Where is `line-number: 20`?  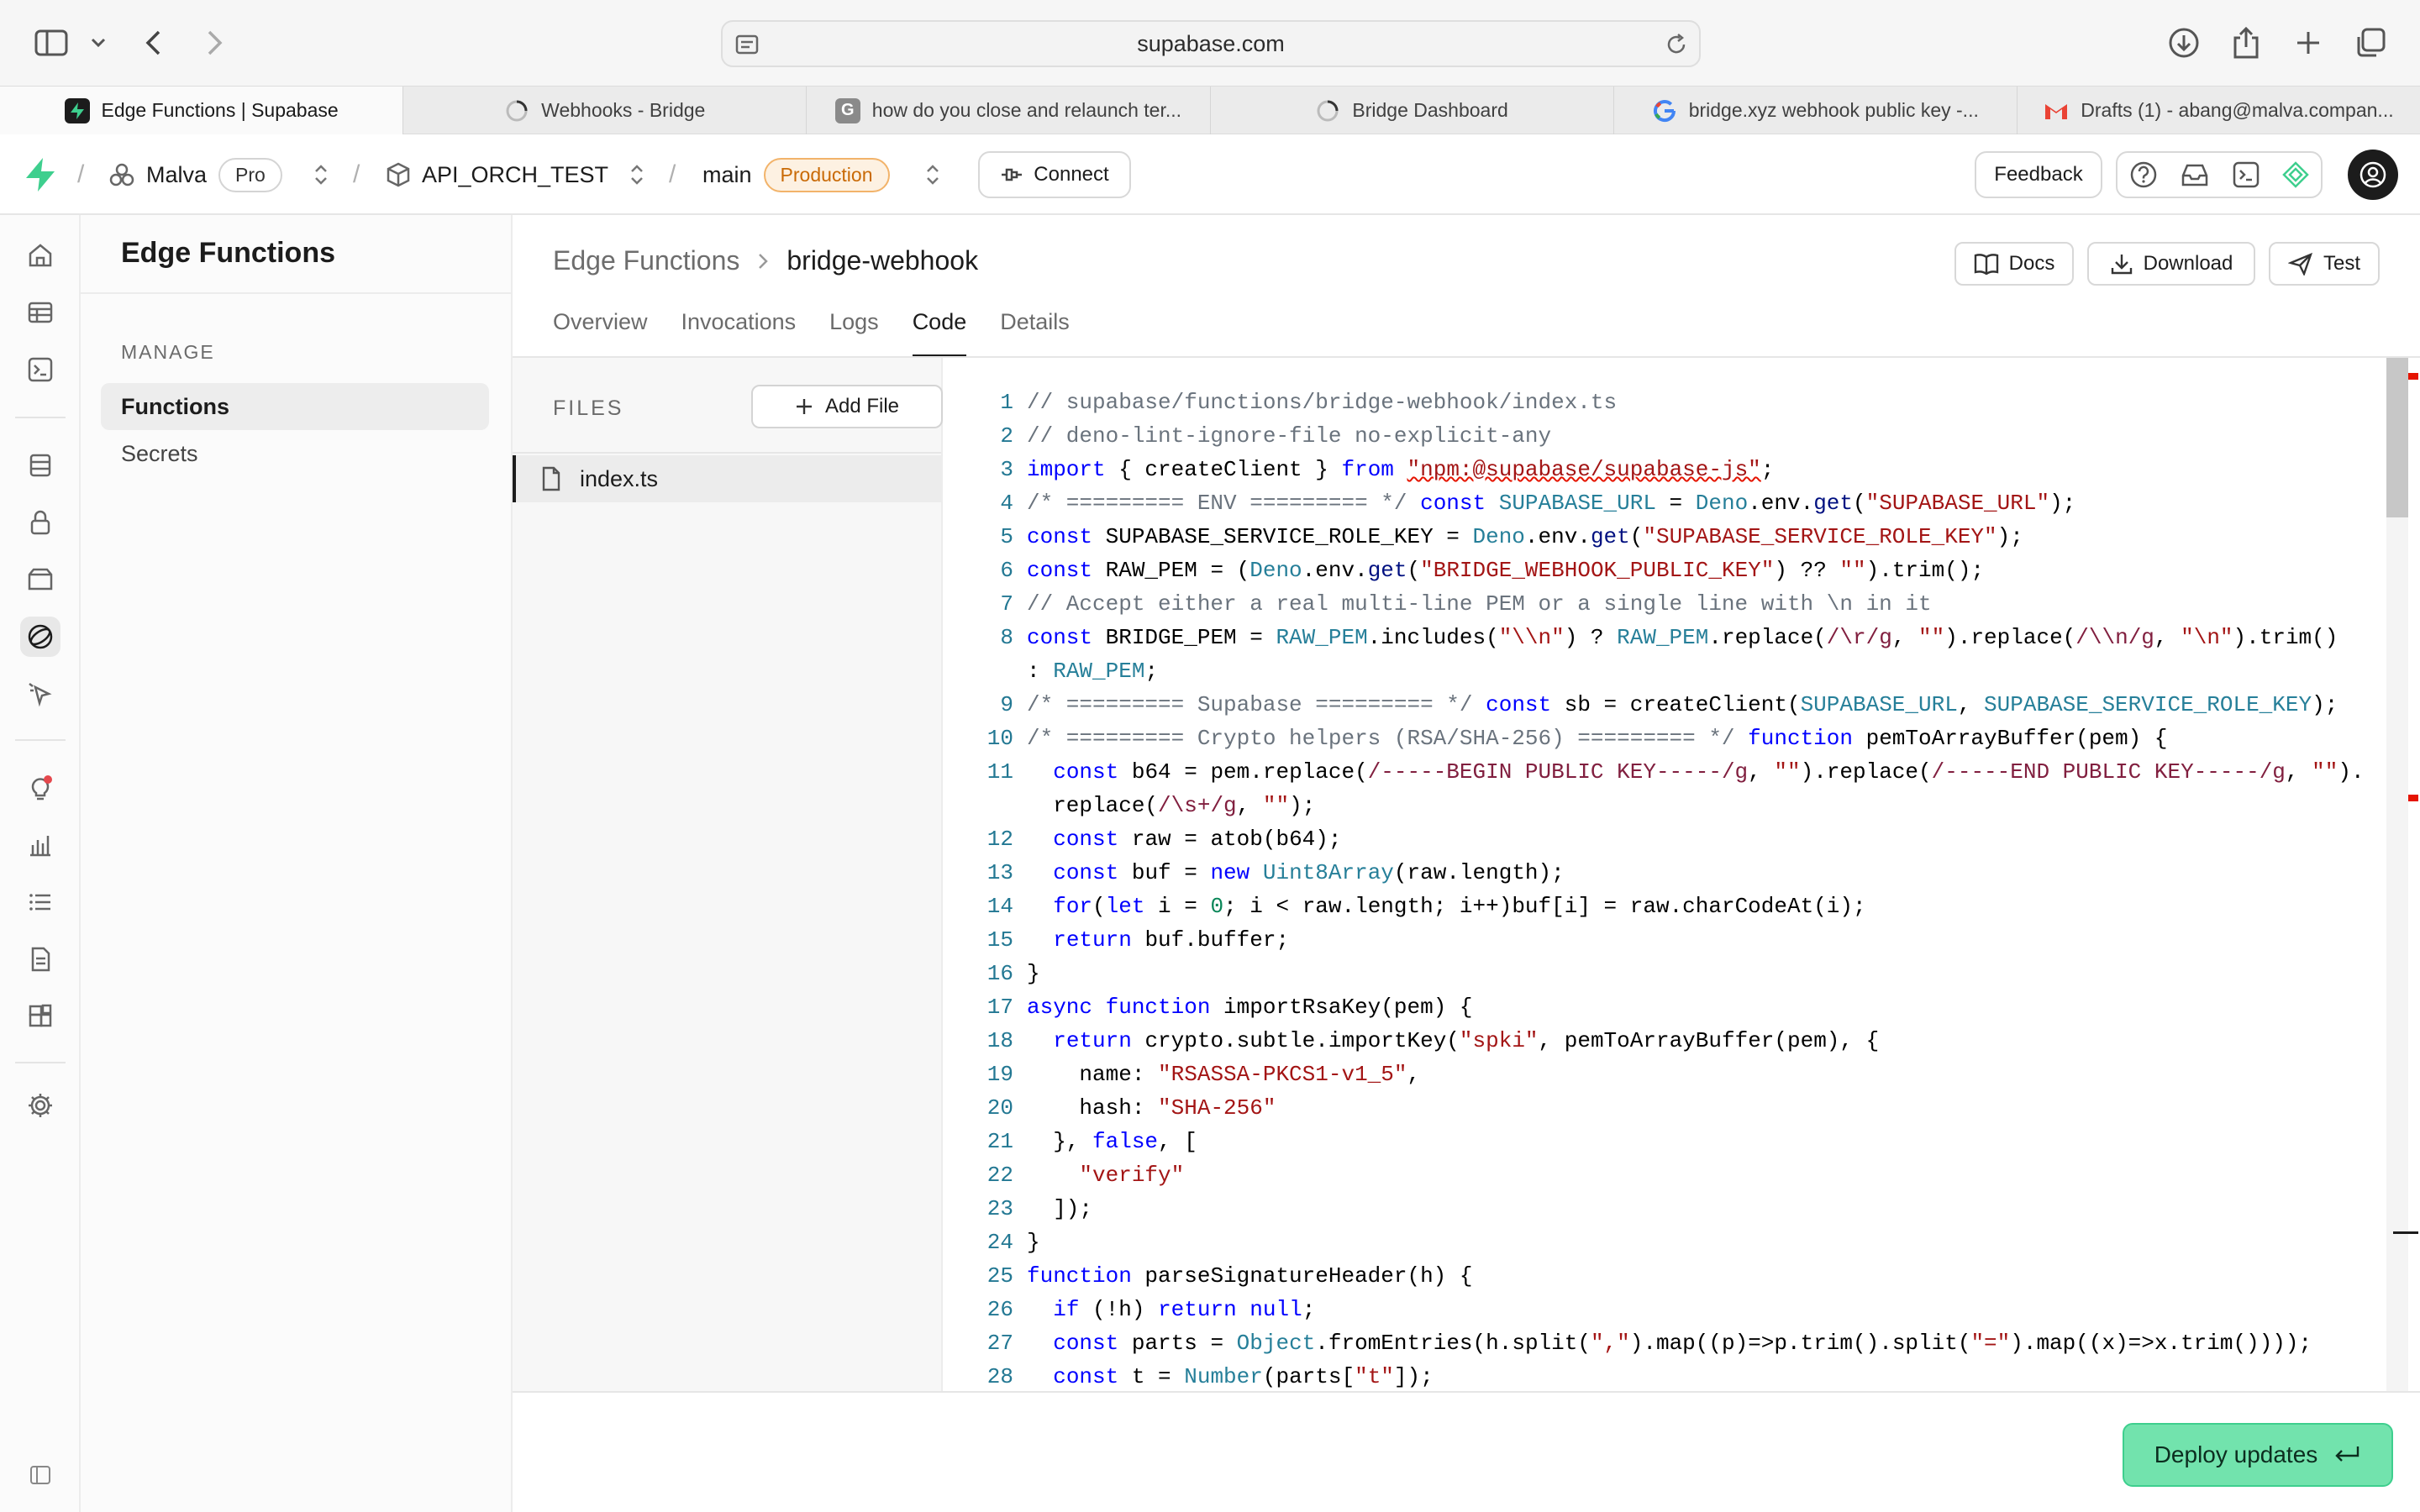 line-number: 20 is located at coordinates (999, 1108).